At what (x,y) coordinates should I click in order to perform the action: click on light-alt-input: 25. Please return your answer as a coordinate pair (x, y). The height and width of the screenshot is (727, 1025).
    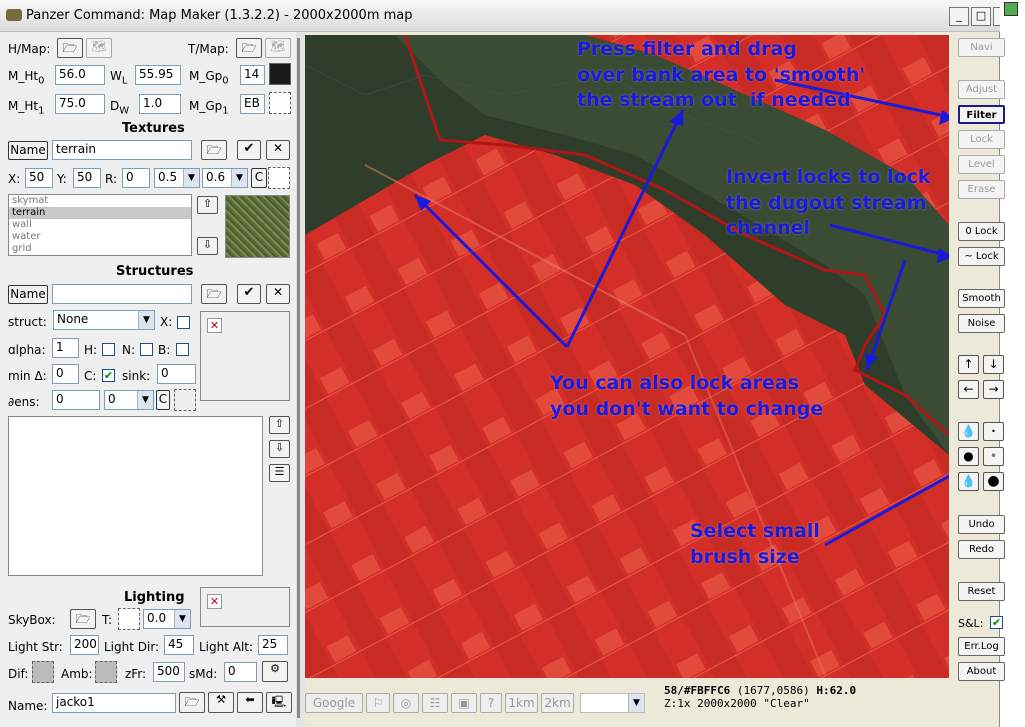
    Looking at the image, I should click on (273, 645).